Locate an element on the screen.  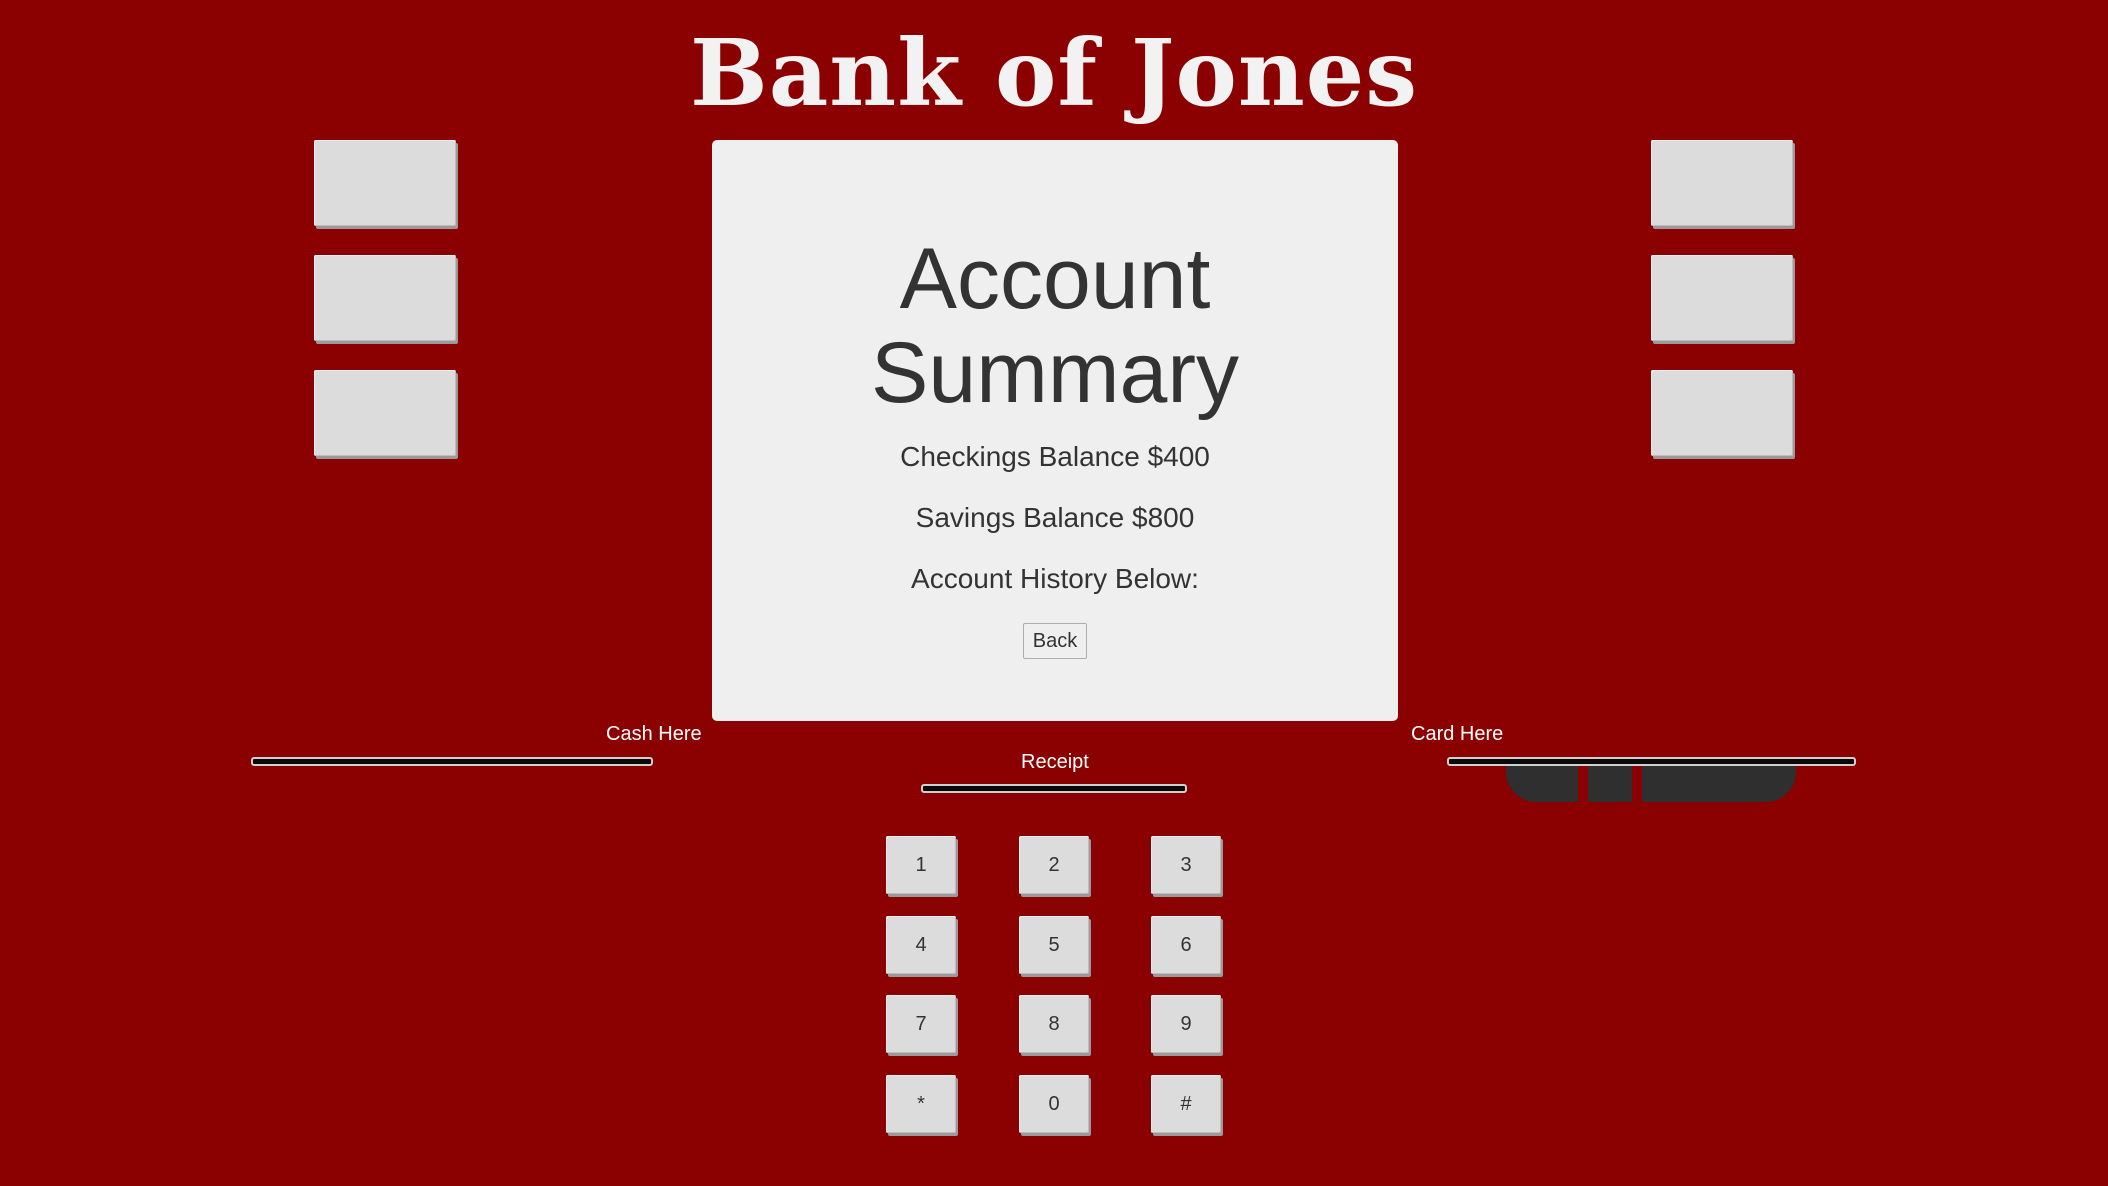
checking-balance: Checkings Balance $400 is located at coordinates (1055, 456).